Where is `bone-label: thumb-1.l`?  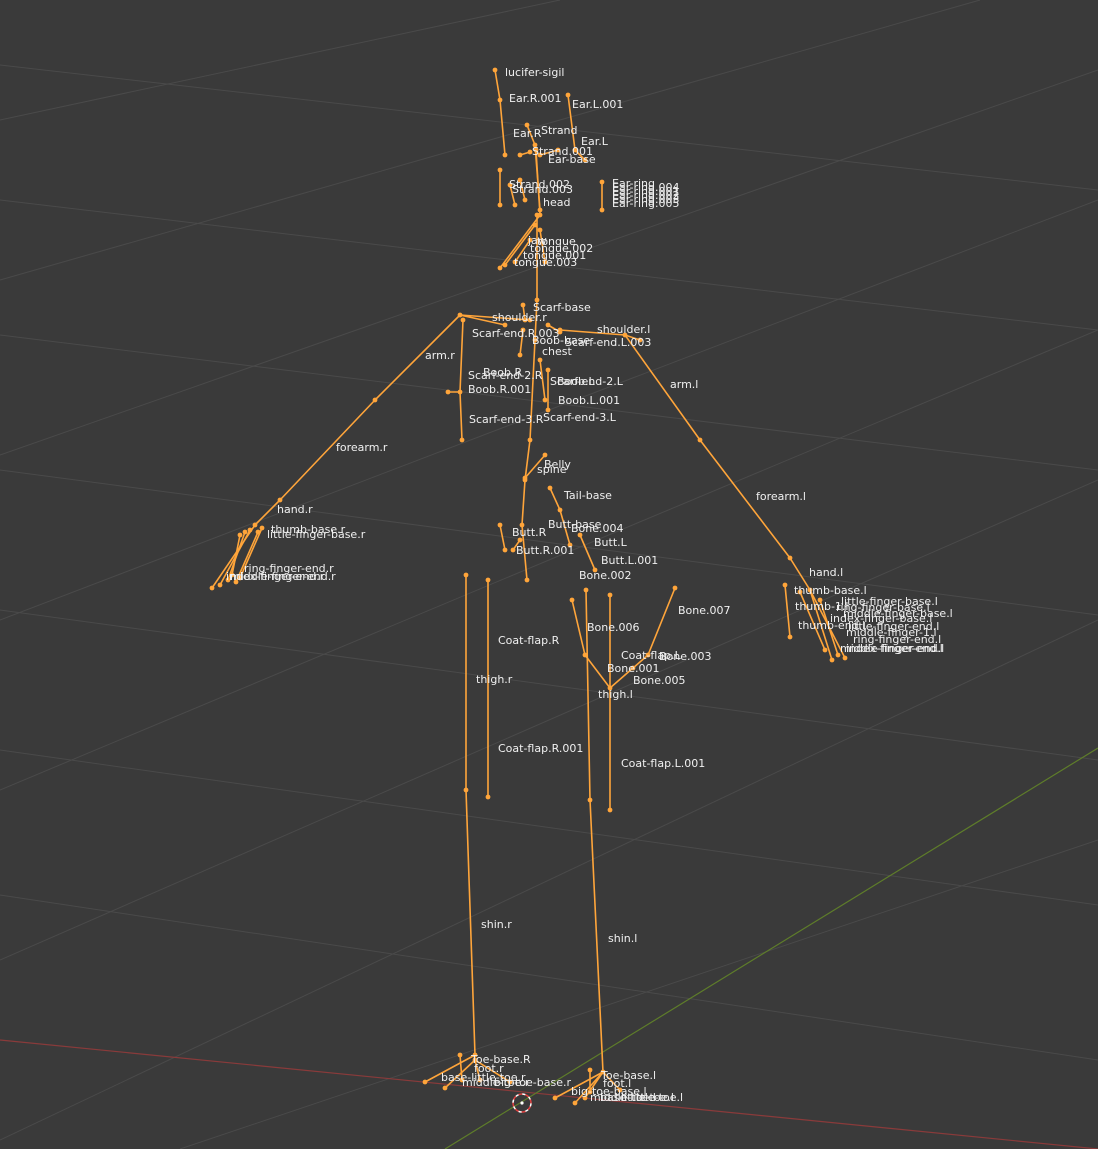 bone-label: thumb-1.l is located at coordinates (821, 606).